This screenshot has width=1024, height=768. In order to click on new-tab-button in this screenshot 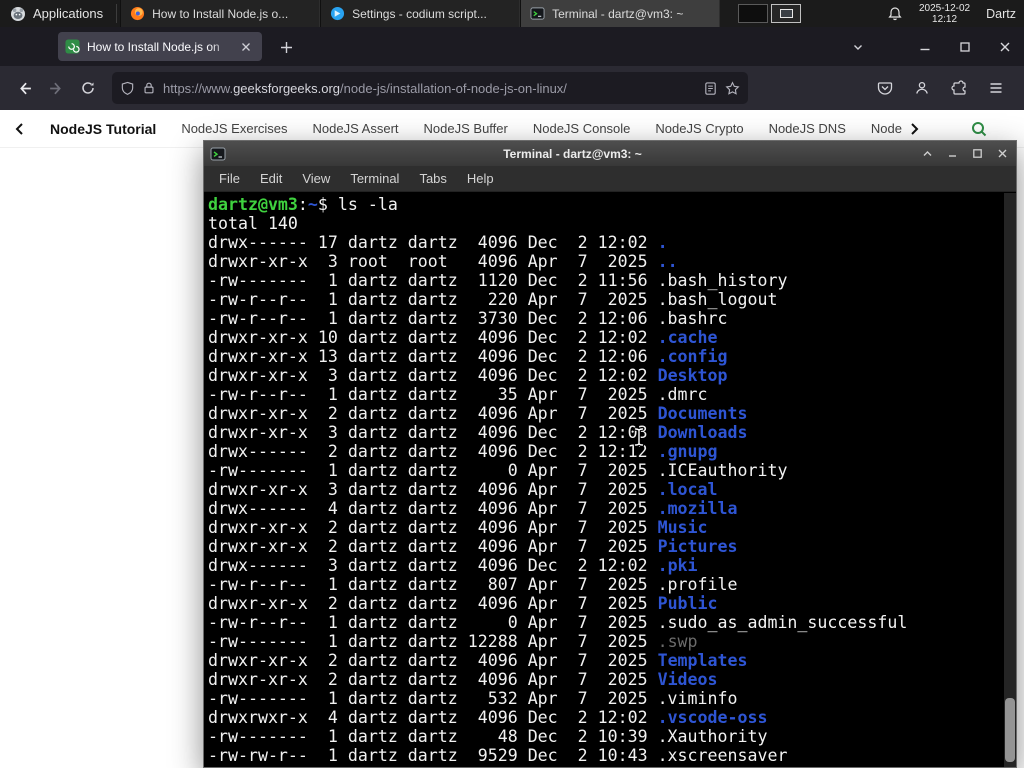, I will do `click(286, 47)`.